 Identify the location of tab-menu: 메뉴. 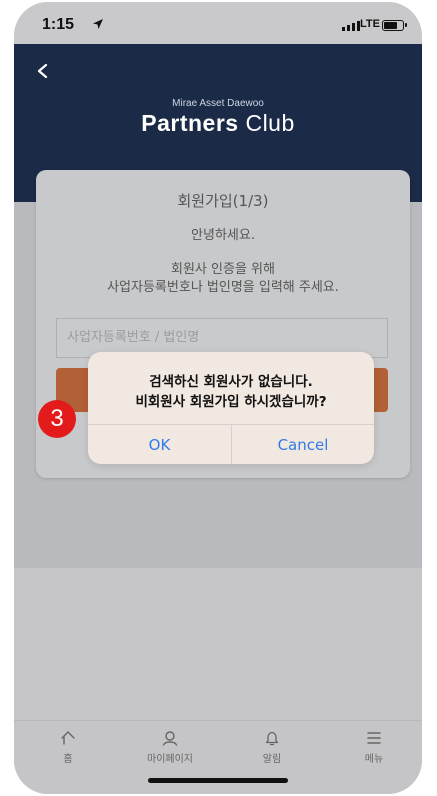
(374, 747).